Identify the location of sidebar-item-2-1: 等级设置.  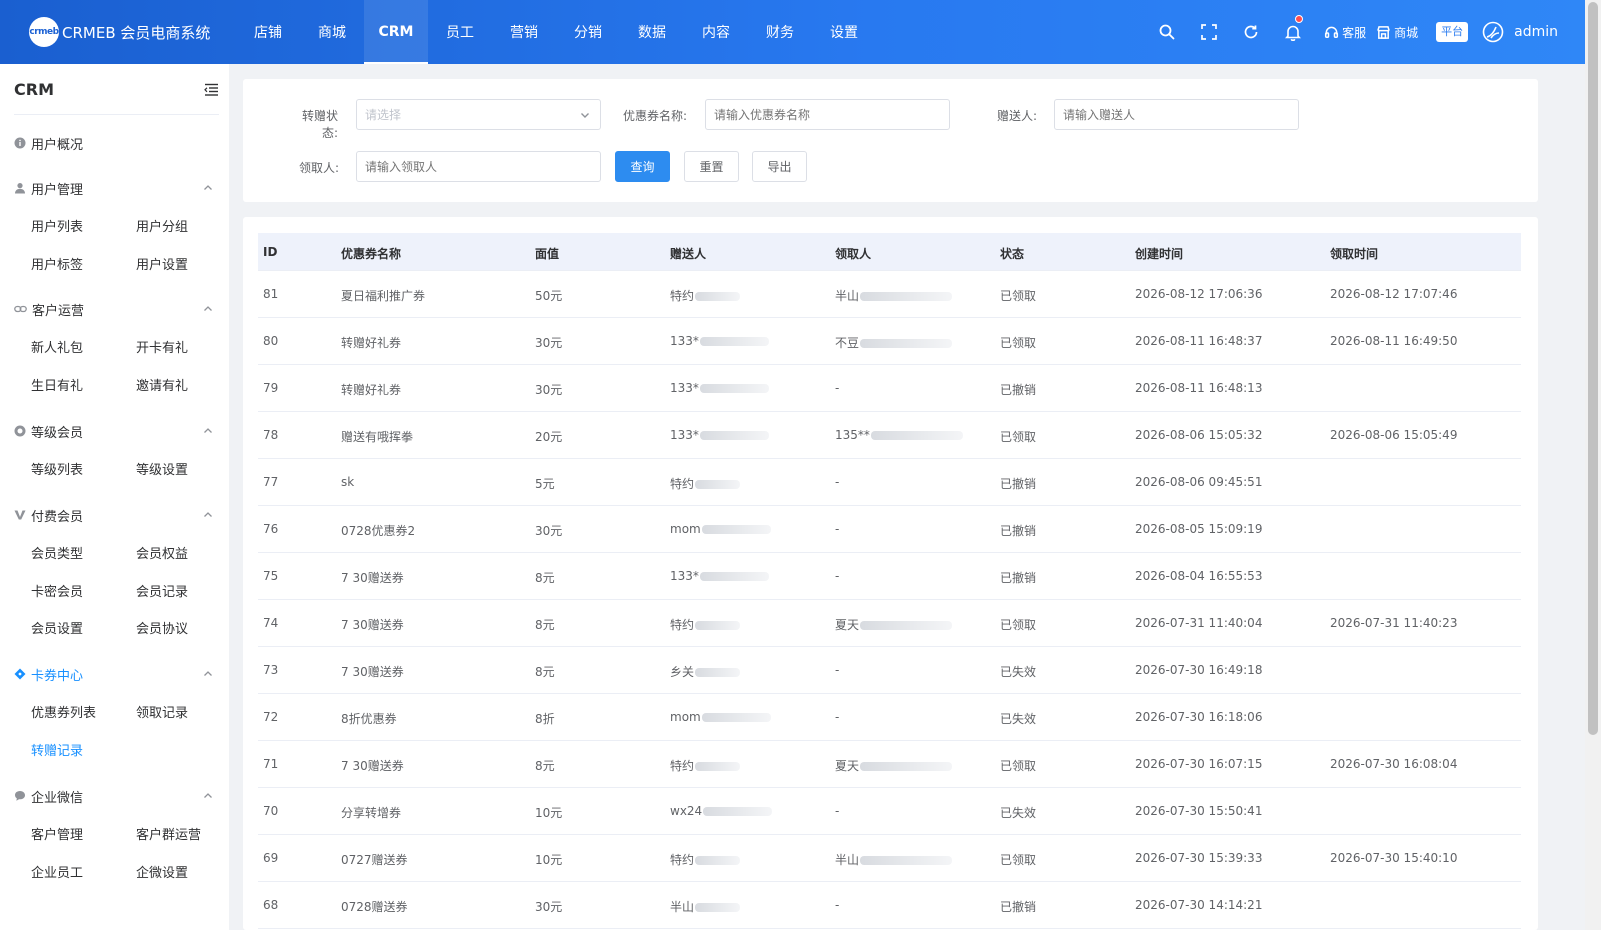
(162, 468).